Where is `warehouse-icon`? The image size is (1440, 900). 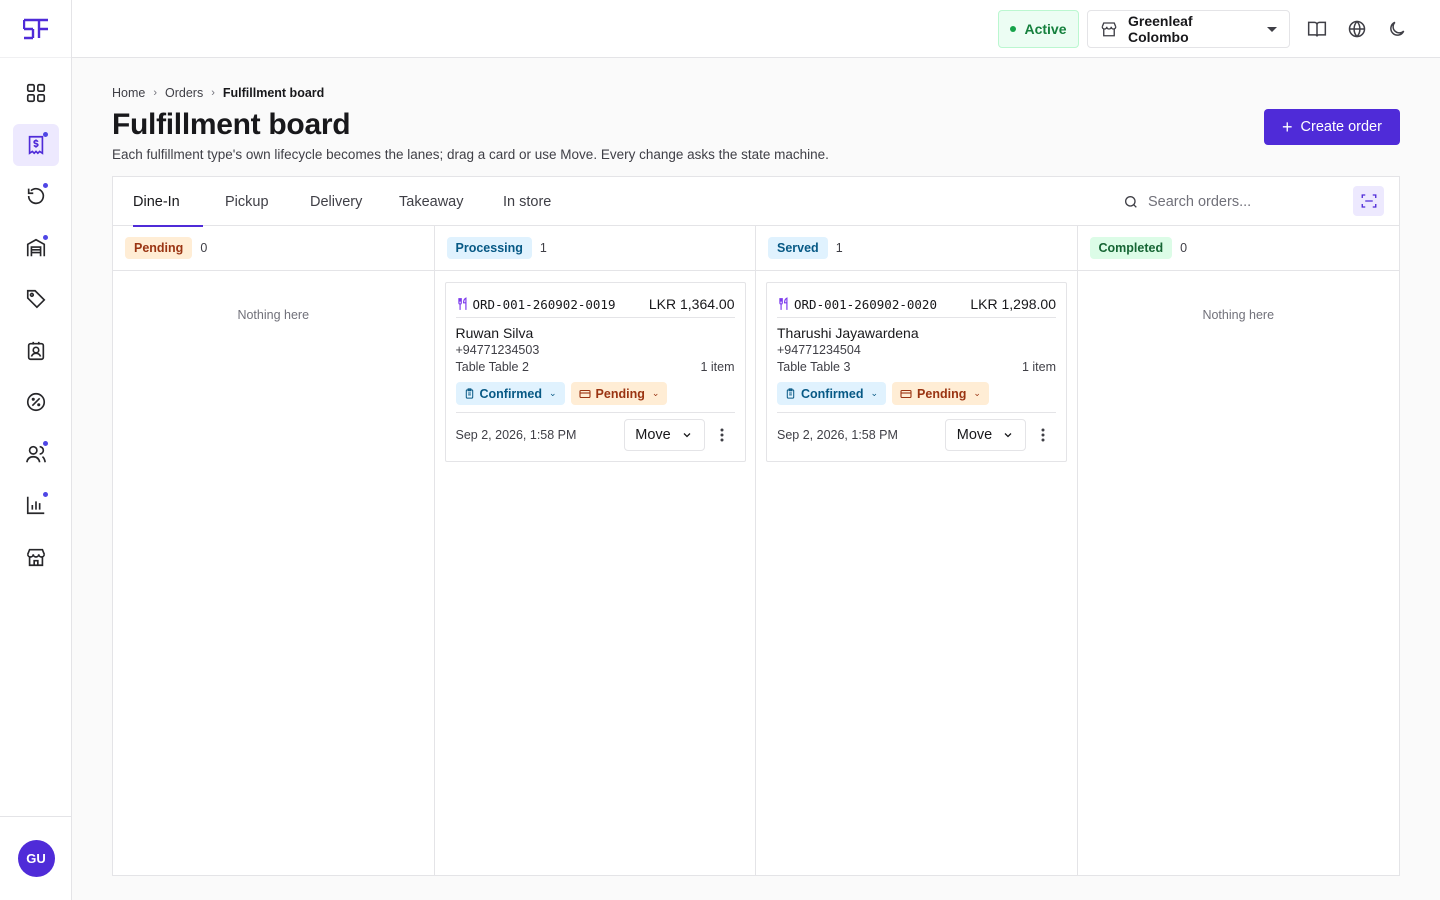
warehouse-icon is located at coordinates (36, 247).